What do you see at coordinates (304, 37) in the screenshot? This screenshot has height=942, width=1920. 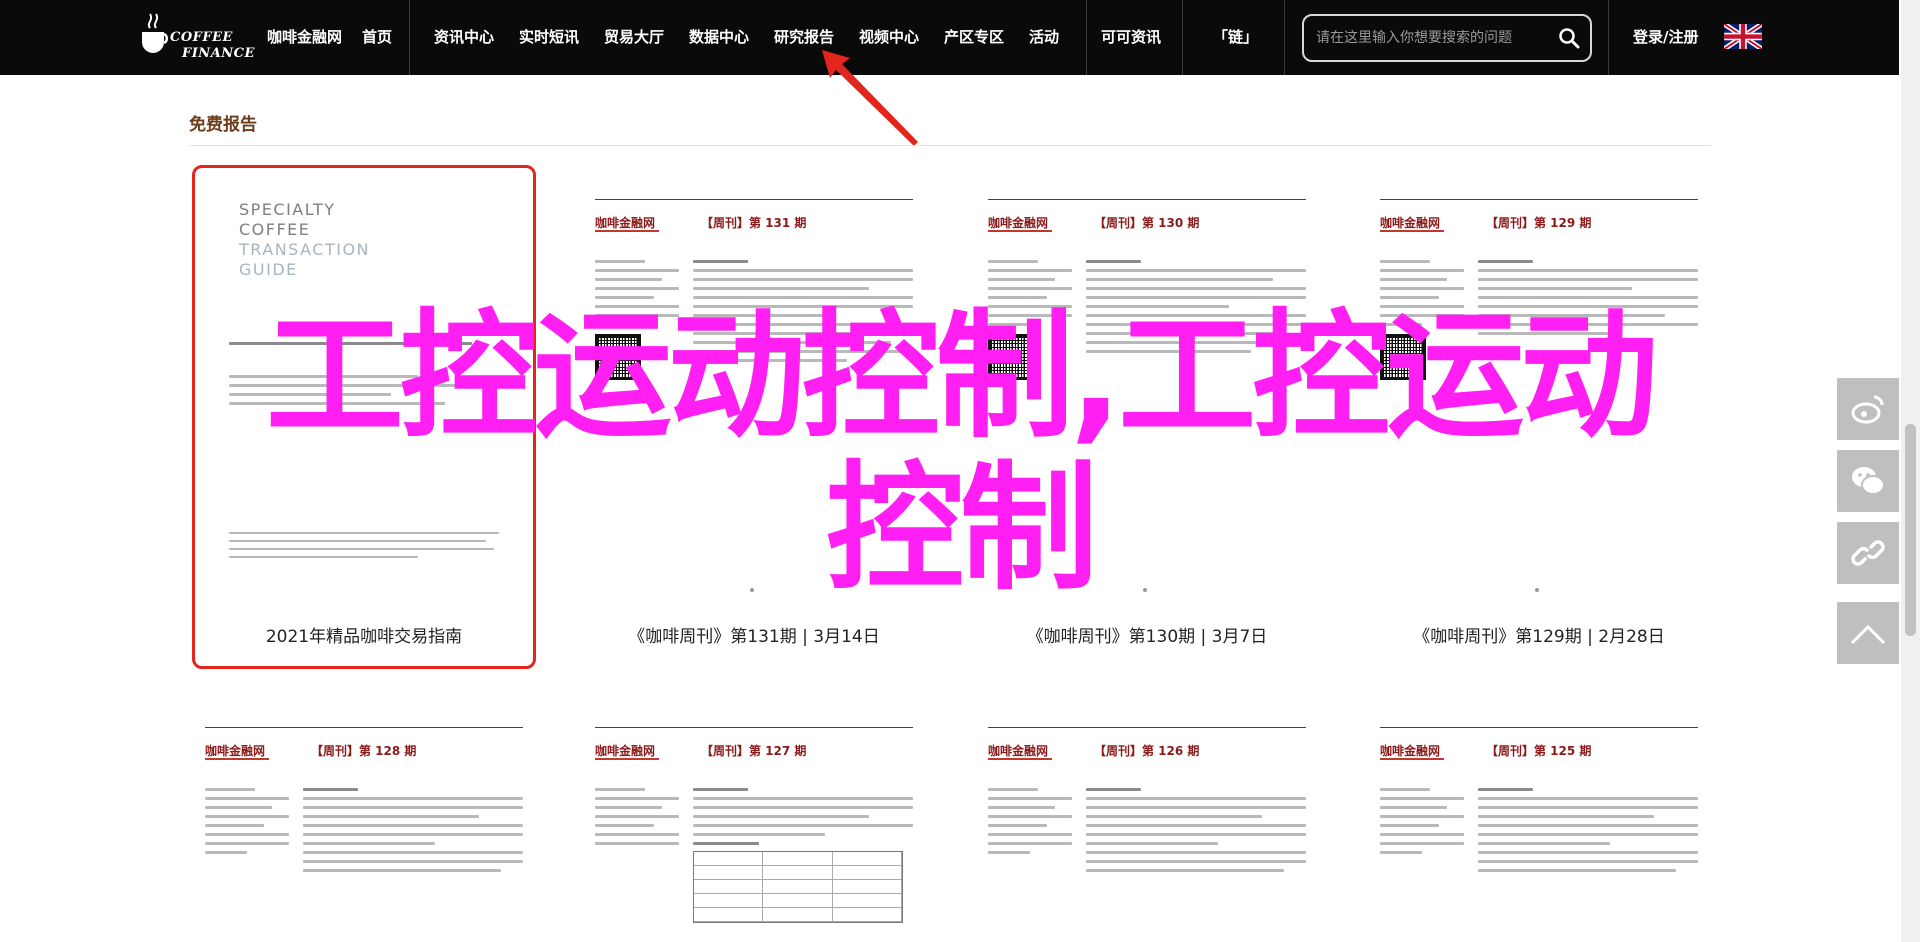 I see `nav-brand-link: 咖啡金融网` at bounding box center [304, 37].